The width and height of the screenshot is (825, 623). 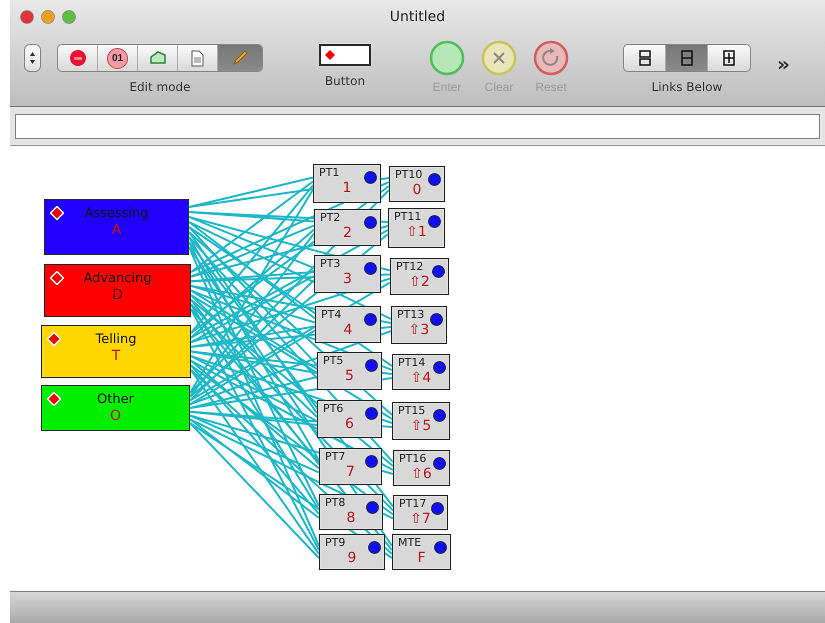 I want to click on group-label: Edit mode, so click(x=160, y=87).